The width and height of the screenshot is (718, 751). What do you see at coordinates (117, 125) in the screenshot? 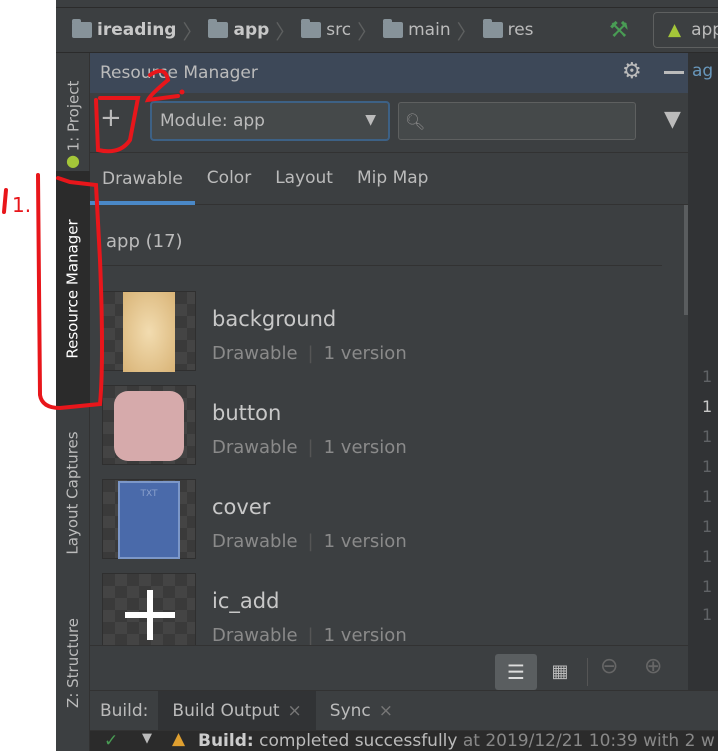
I see `annotation-box-add-button` at bounding box center [117, 125].